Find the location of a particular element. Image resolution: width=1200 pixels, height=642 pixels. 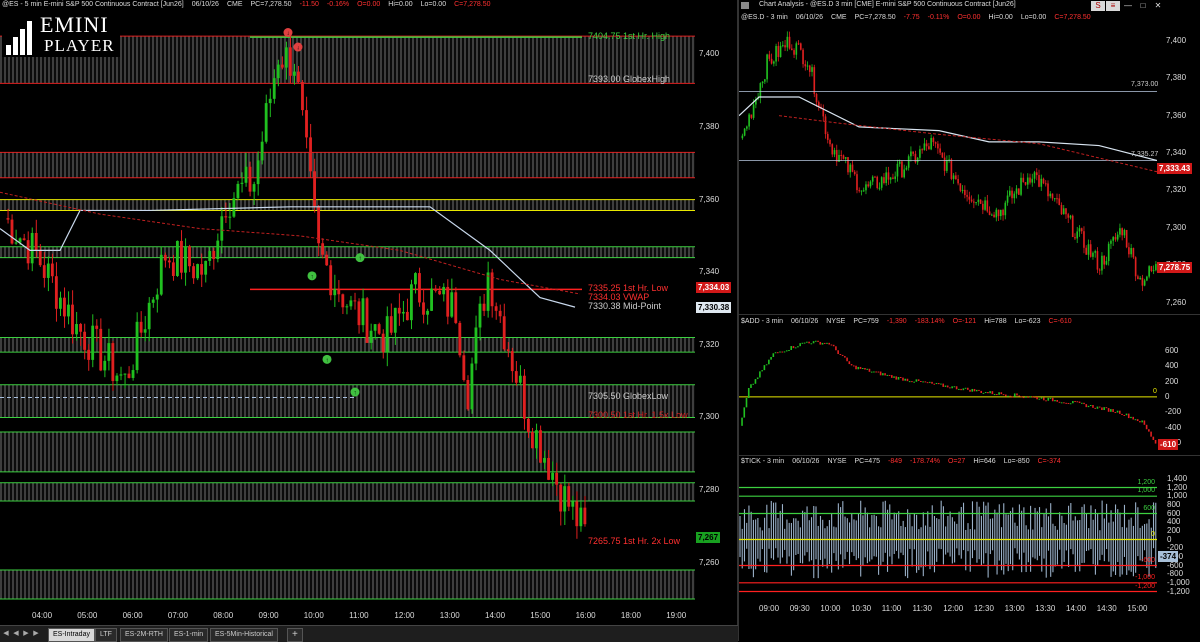

tick-axis-label: 400 is located at coordinates (1174, 522).